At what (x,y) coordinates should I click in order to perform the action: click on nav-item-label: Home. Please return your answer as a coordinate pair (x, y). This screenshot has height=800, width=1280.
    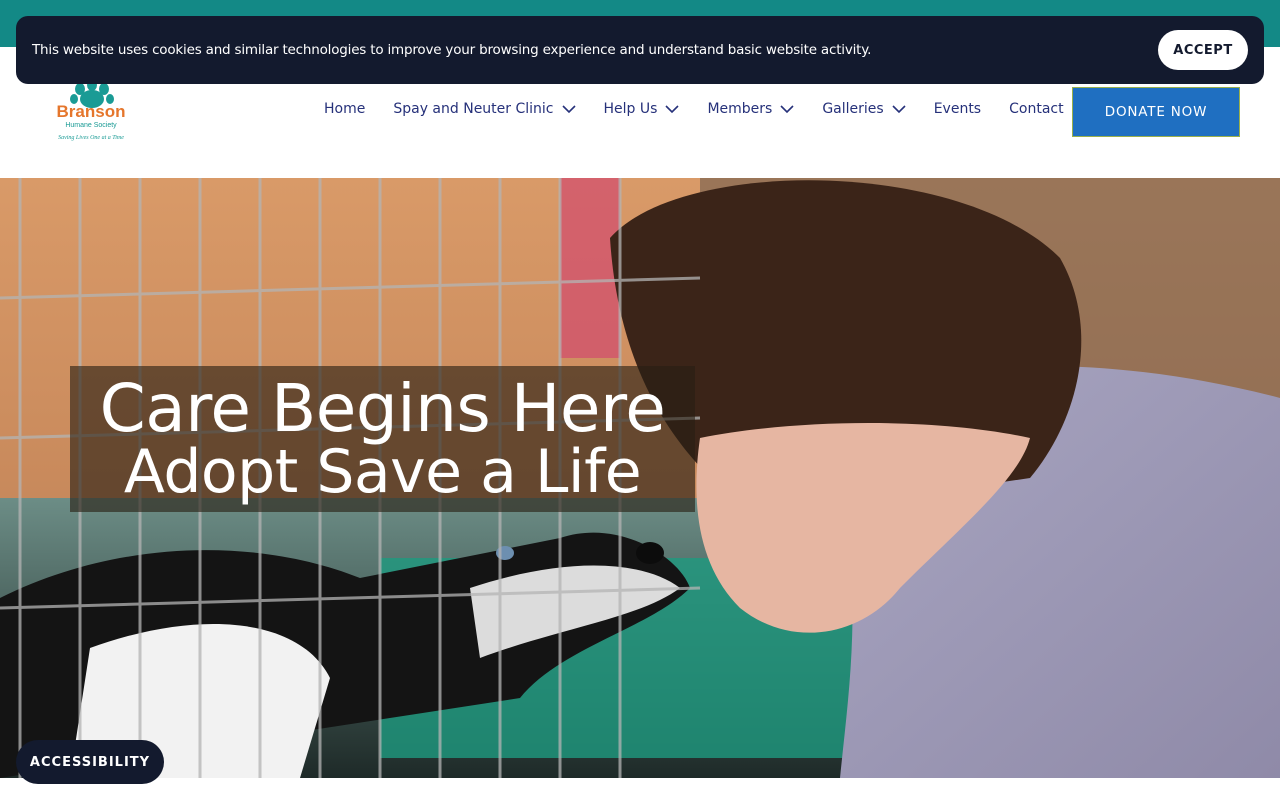
    Looking at the image, I should click on (345, 109).